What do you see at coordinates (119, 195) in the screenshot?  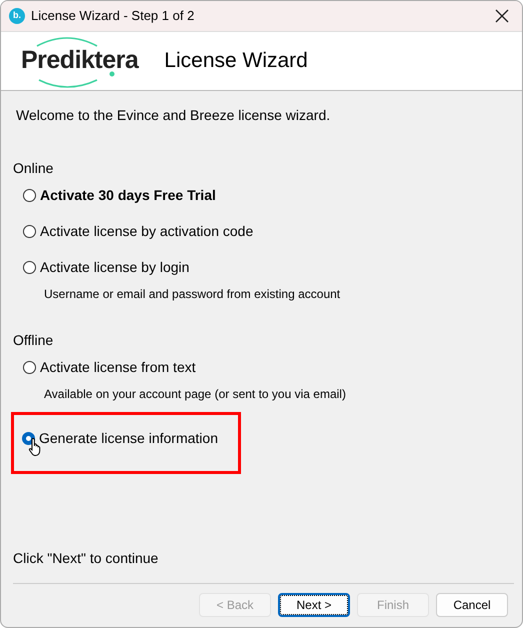 I see `radio-option: Activate 30 days Free Trial` at bounding box center [119, 195].